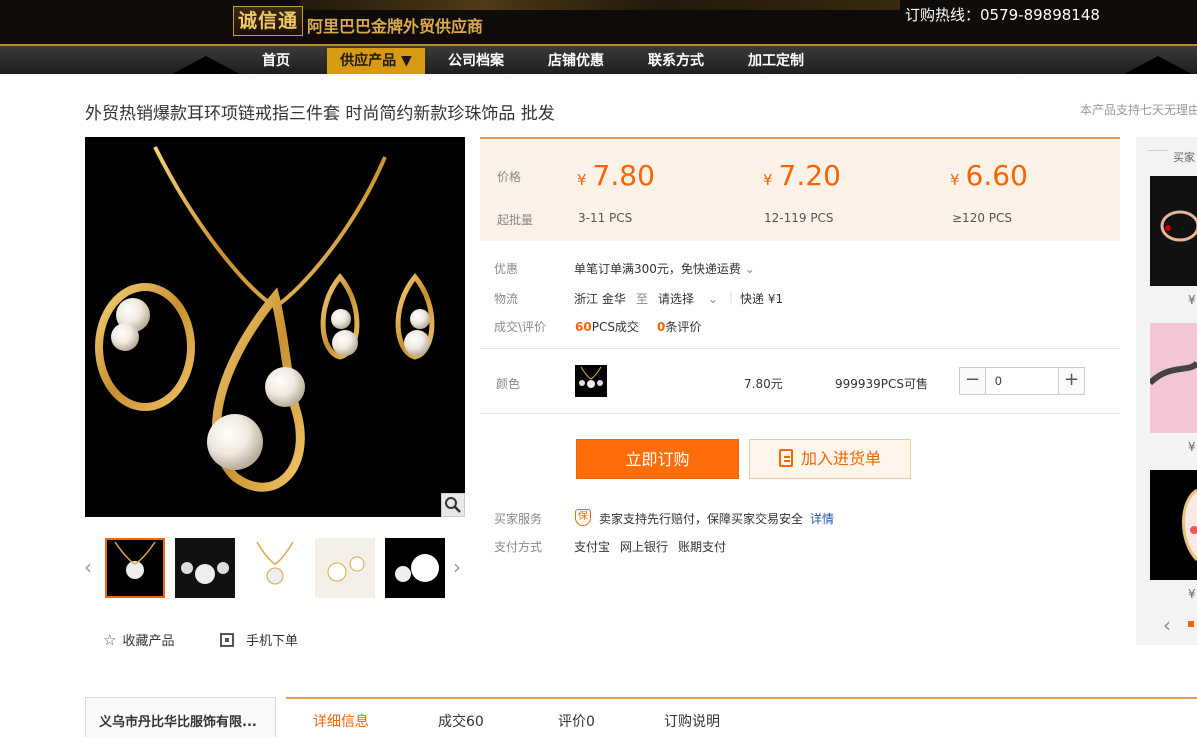  What do you see at coordinates (701, 519) in the screenshot?
I see `buyer-service-text: 卖家支持先行赔付，保障买家交易安全` at bounding box center [701, 519].